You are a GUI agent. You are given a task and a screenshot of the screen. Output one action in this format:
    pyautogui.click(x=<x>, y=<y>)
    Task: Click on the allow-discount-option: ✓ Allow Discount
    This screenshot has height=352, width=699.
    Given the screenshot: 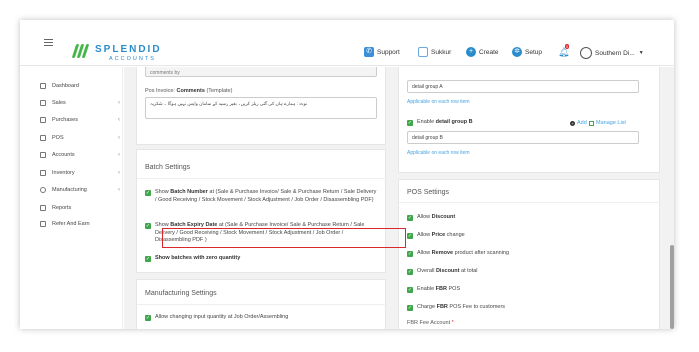 What is the action you would take?
    pyautogui.click(x=431, y=218)
    